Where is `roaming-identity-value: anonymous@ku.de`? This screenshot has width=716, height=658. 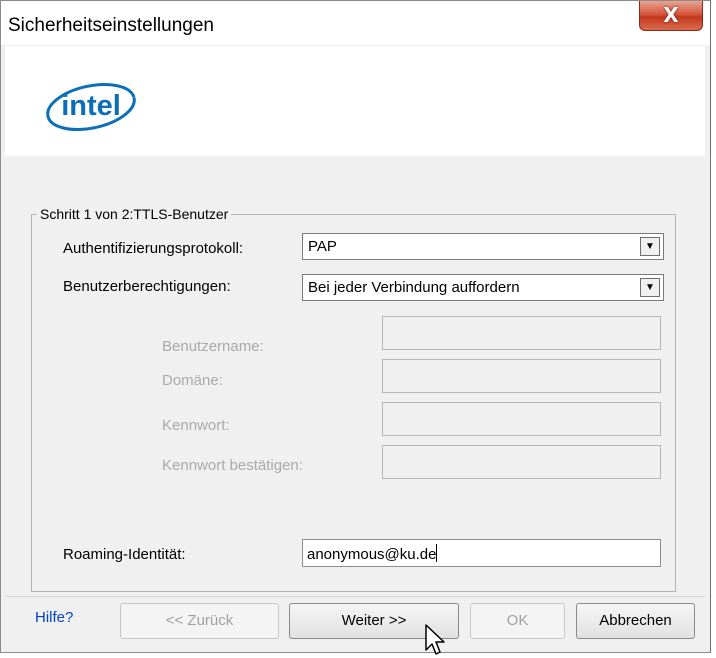 roaming-identity-value: anonymous@ku.de is located at coordinates (372, 554).